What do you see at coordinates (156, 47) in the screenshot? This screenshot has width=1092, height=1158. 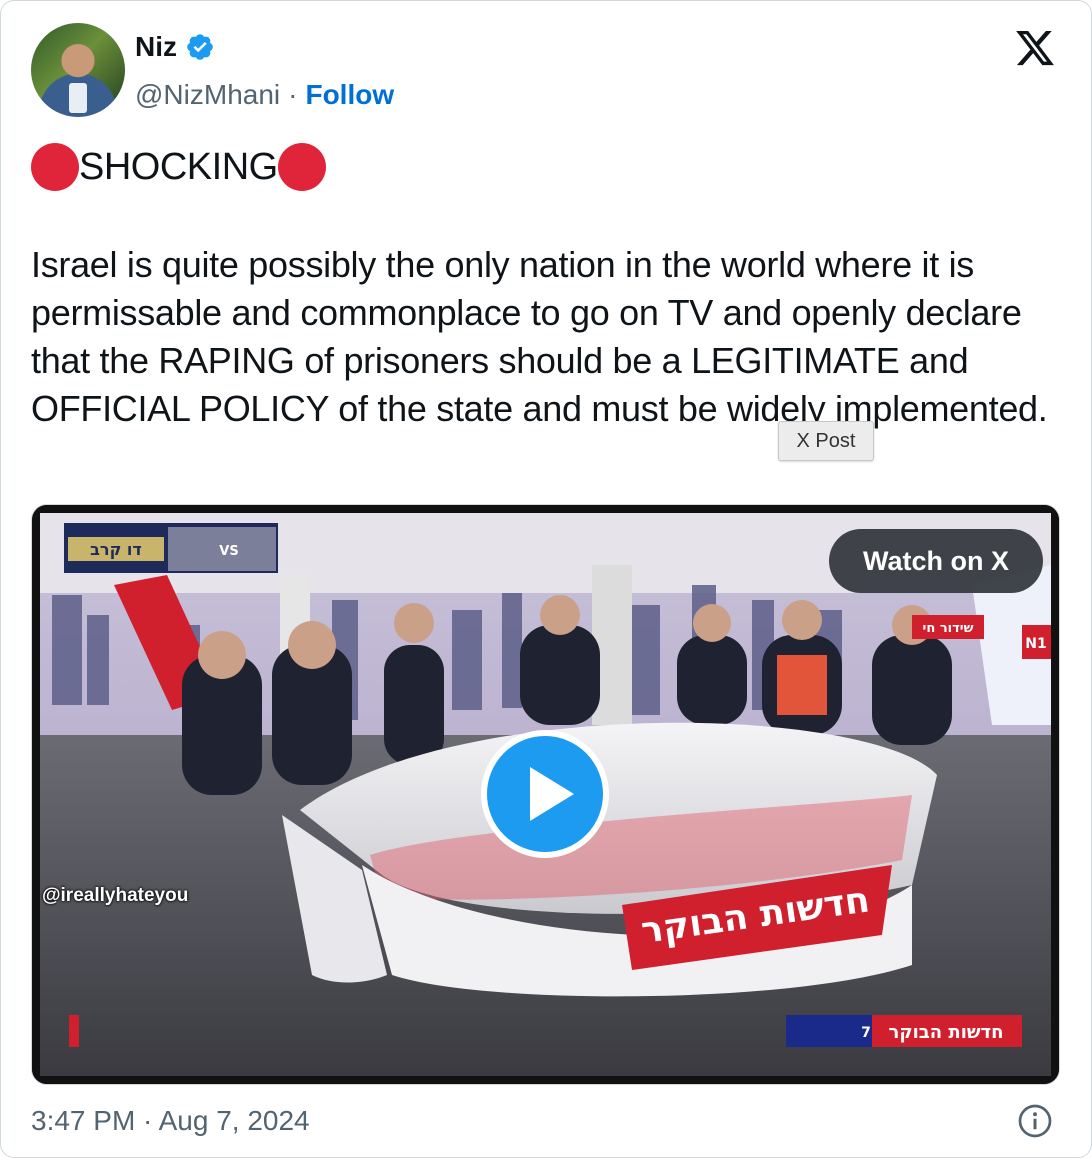 I see `author-name: Niz` at bounding box center [156, 47].